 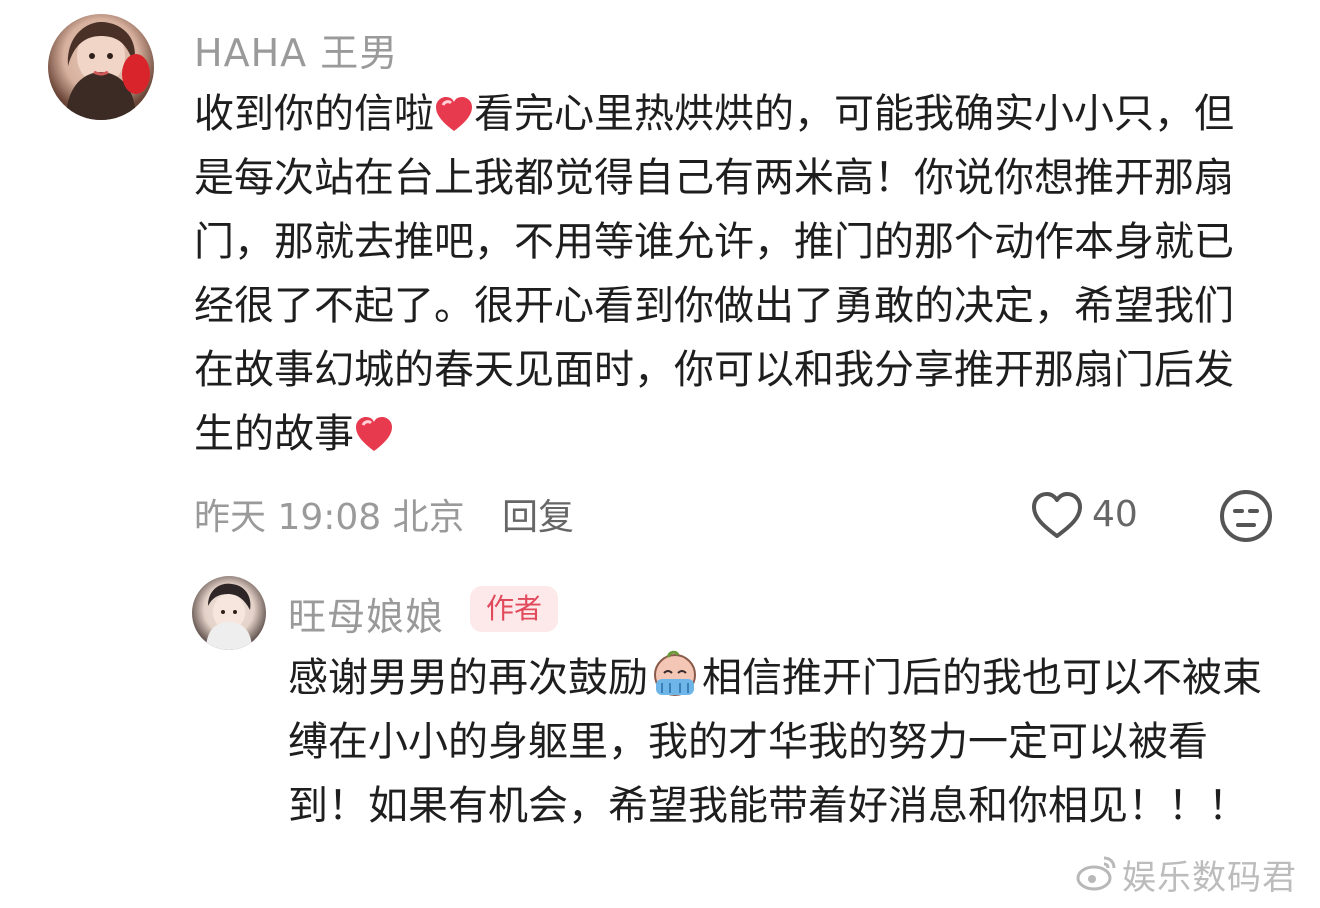 What do you see at coordinates (1096, 872) in the screenshot?
I see `weibo-icon` at bounding box center [1096, 872].